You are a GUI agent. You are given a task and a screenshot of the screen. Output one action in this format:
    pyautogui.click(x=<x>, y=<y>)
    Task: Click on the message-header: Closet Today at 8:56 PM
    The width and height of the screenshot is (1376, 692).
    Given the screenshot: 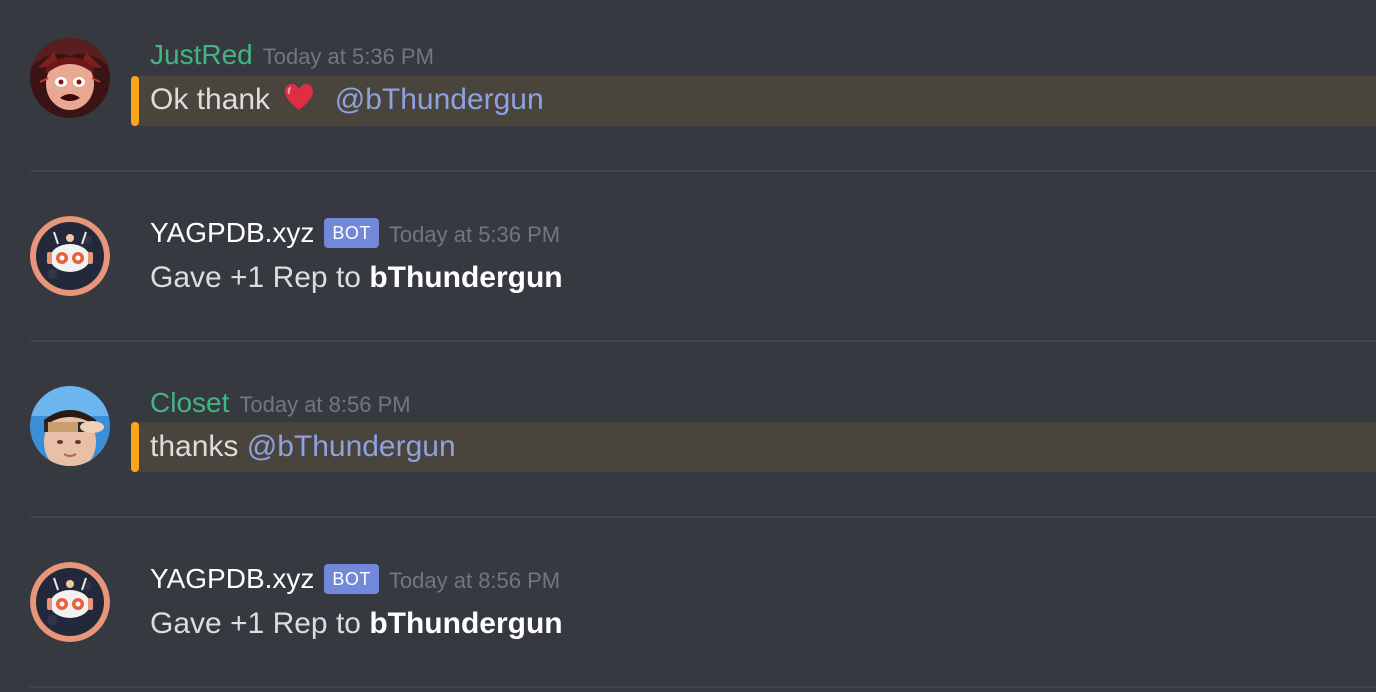 What is the action you would take?
    pyautogui.click(x=280, y=403)
    